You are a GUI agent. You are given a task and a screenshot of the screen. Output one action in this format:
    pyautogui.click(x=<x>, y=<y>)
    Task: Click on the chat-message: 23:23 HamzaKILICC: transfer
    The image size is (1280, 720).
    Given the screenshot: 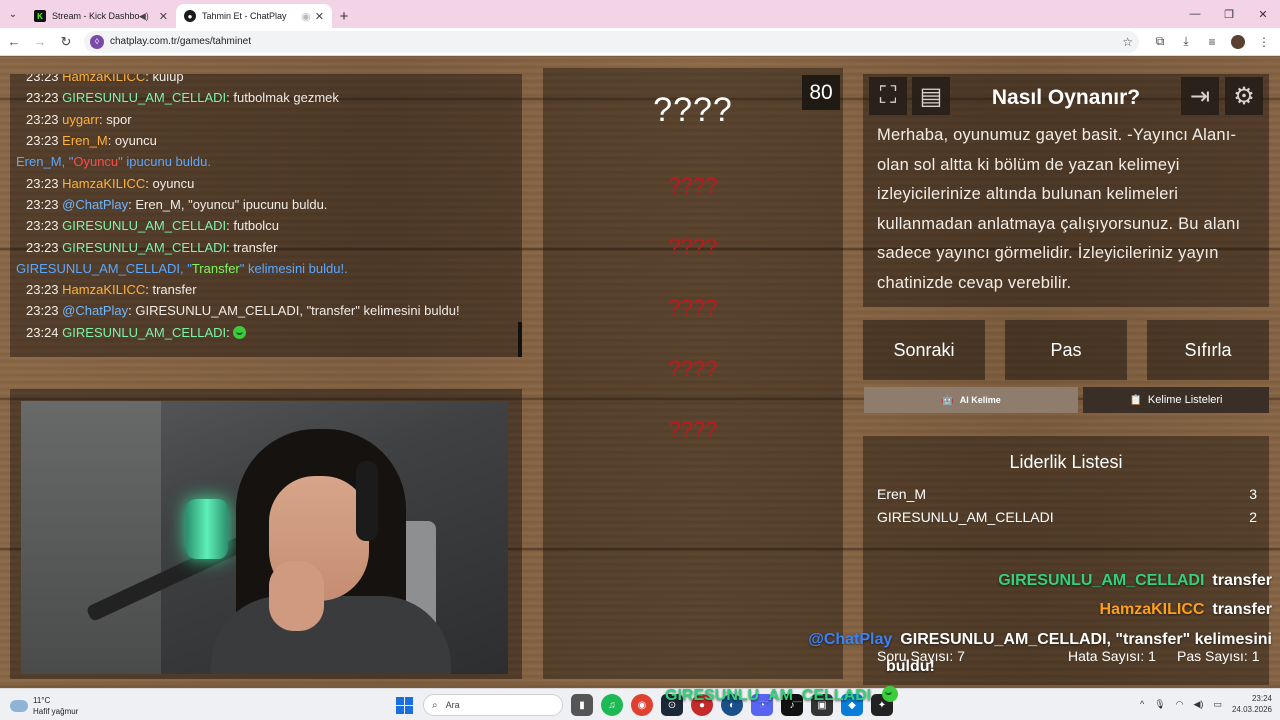 What is the action you would take?
    pyautogui.click(x=271, y=289)
    